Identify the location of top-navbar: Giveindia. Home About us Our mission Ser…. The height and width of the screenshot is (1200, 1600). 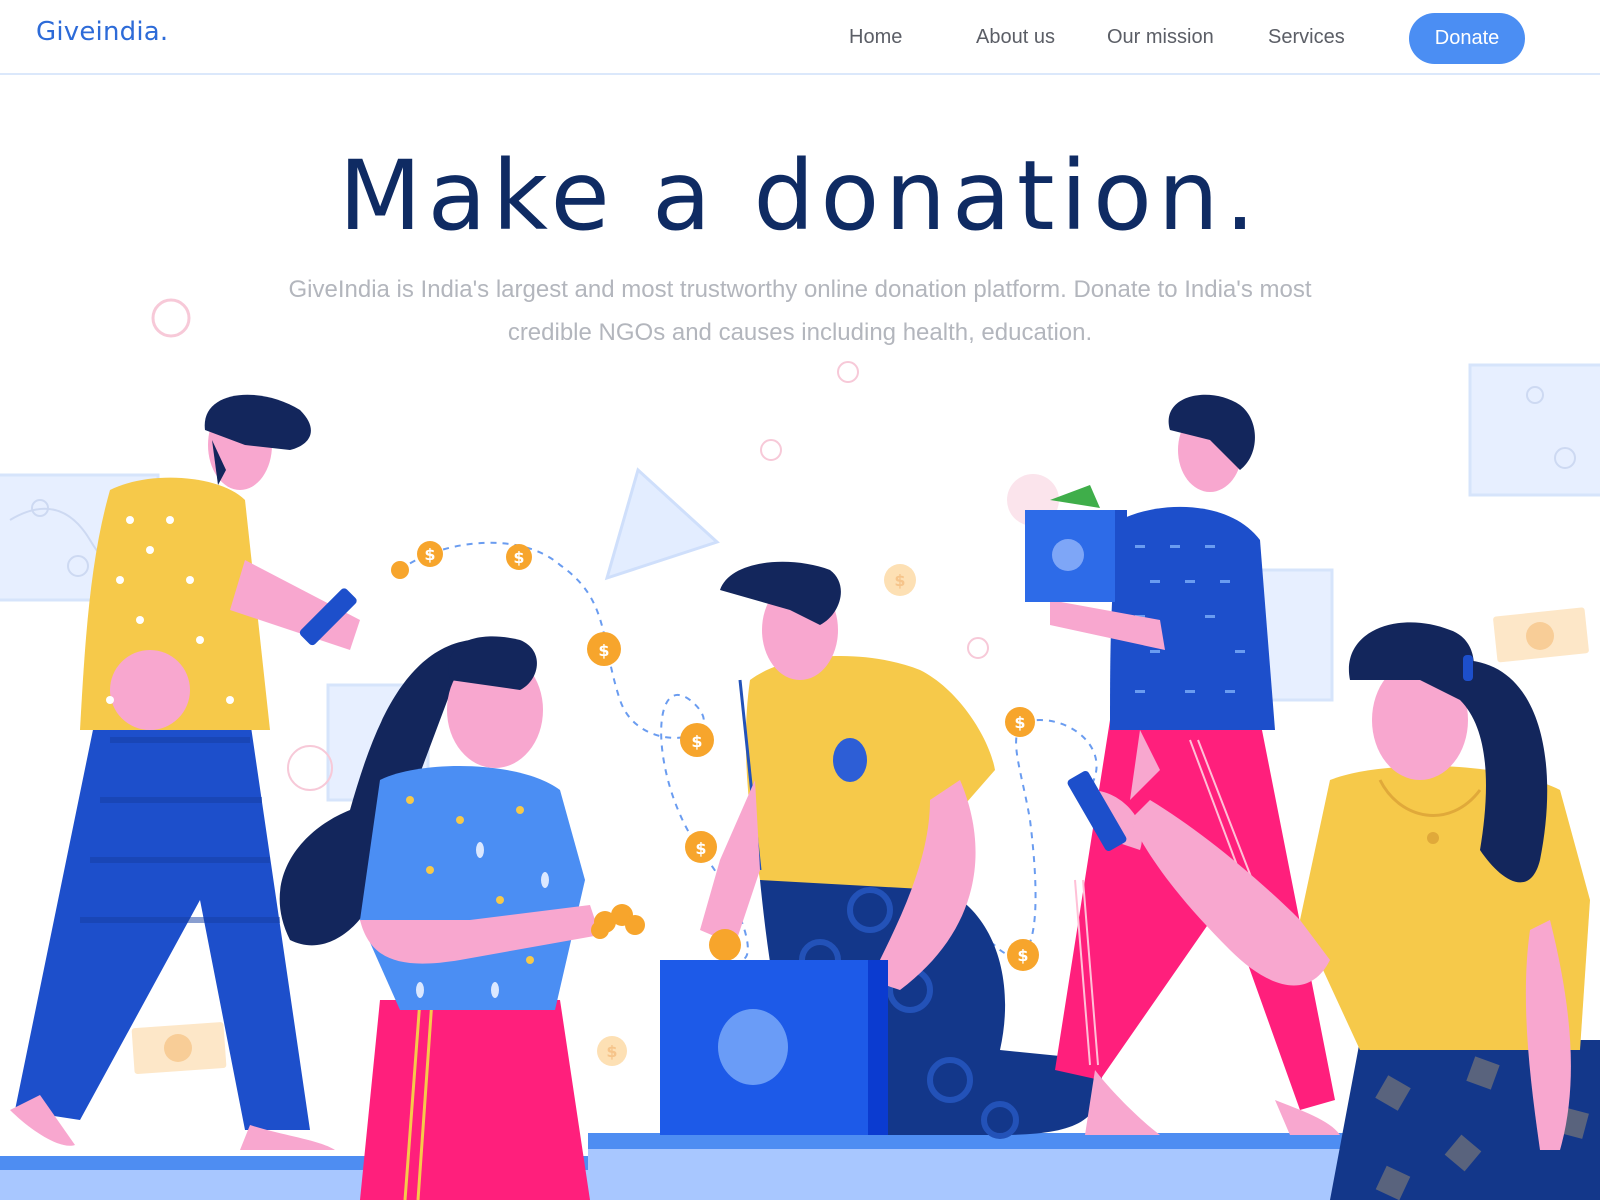
(800, 37).